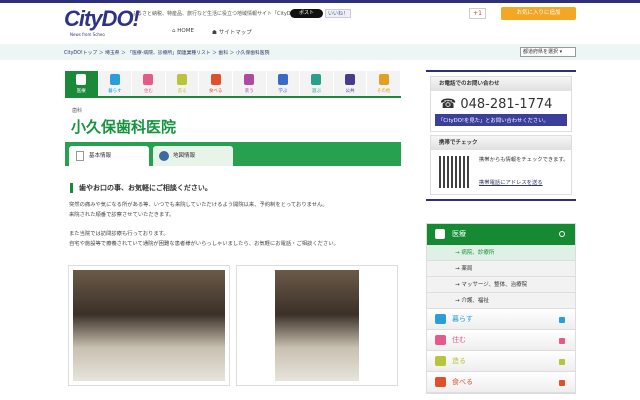  What do you see at coordinates (87, 34) in the screenshot?
I see `logo-subtitle: News from Scheo` at bounding box center [87, 34].